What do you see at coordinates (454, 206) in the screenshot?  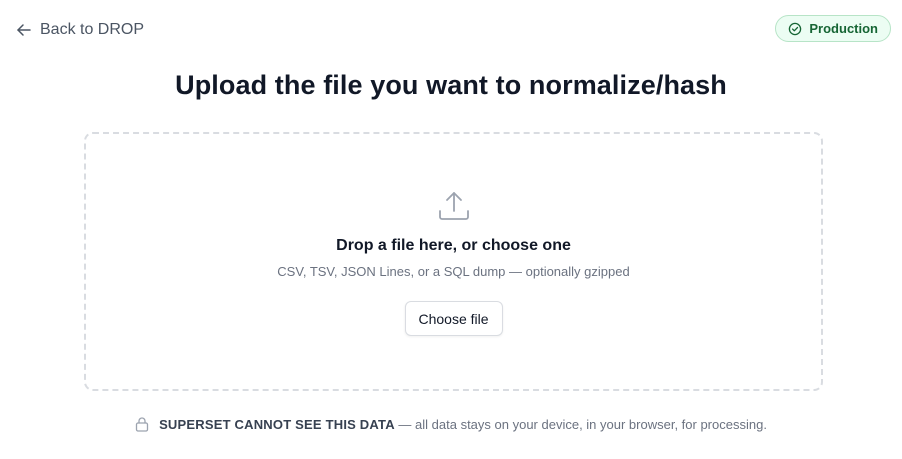 I see `upload-icon` at bounding box center [454, 206].